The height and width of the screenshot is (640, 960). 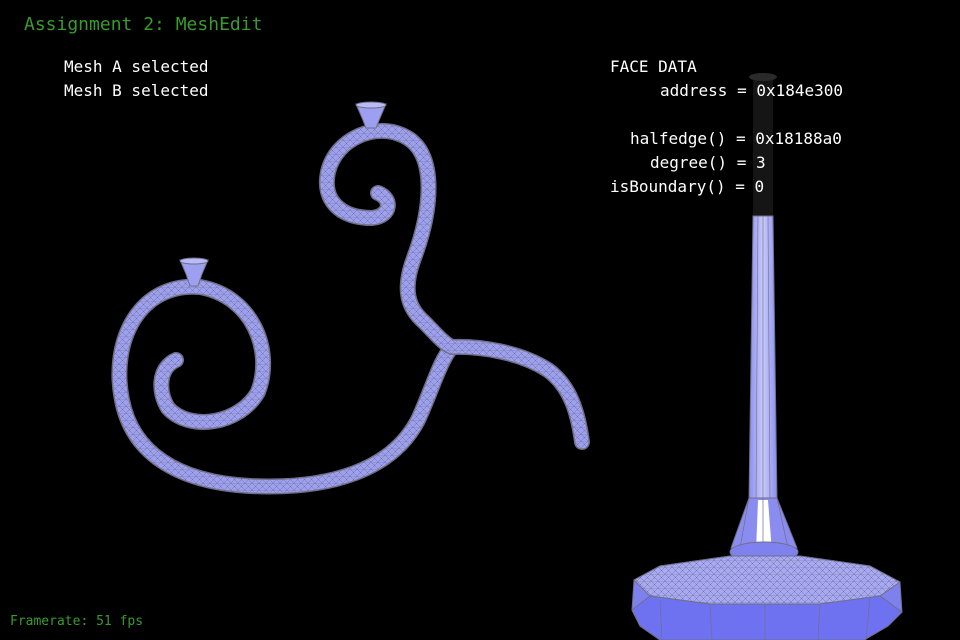 What do you see at coordinates (77, 621) in the screenshot?
I see `framerate-label: Framerate: 51 fps` at bounding box center [77, 621].